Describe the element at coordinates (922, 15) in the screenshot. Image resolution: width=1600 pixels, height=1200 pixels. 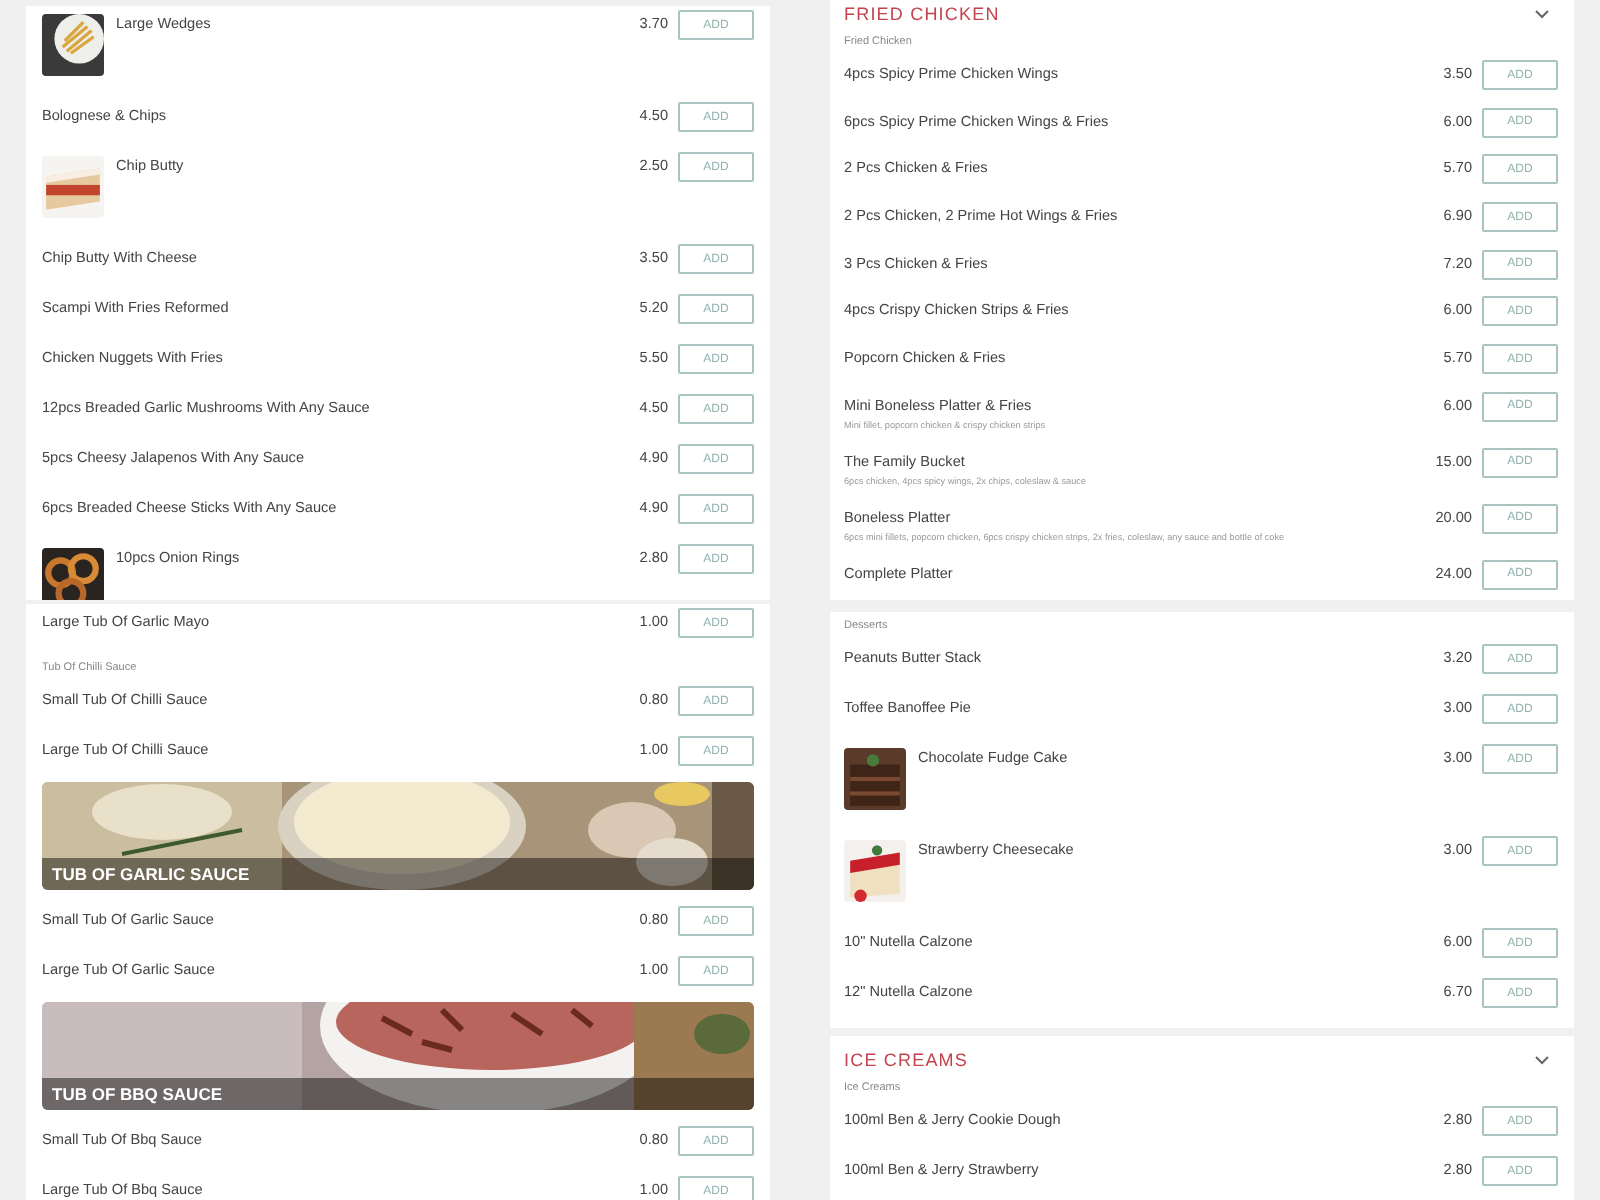
I see `section-title: FRIED CHICKEN` at that location.